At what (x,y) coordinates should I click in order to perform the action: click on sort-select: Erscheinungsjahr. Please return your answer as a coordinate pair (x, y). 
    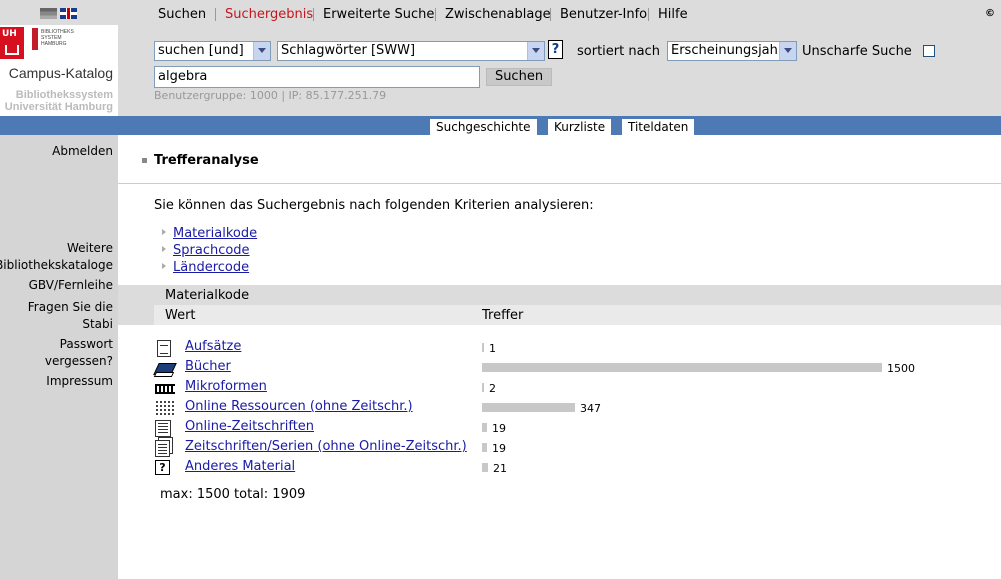
    Looking at the image, I should click on (732, 51).